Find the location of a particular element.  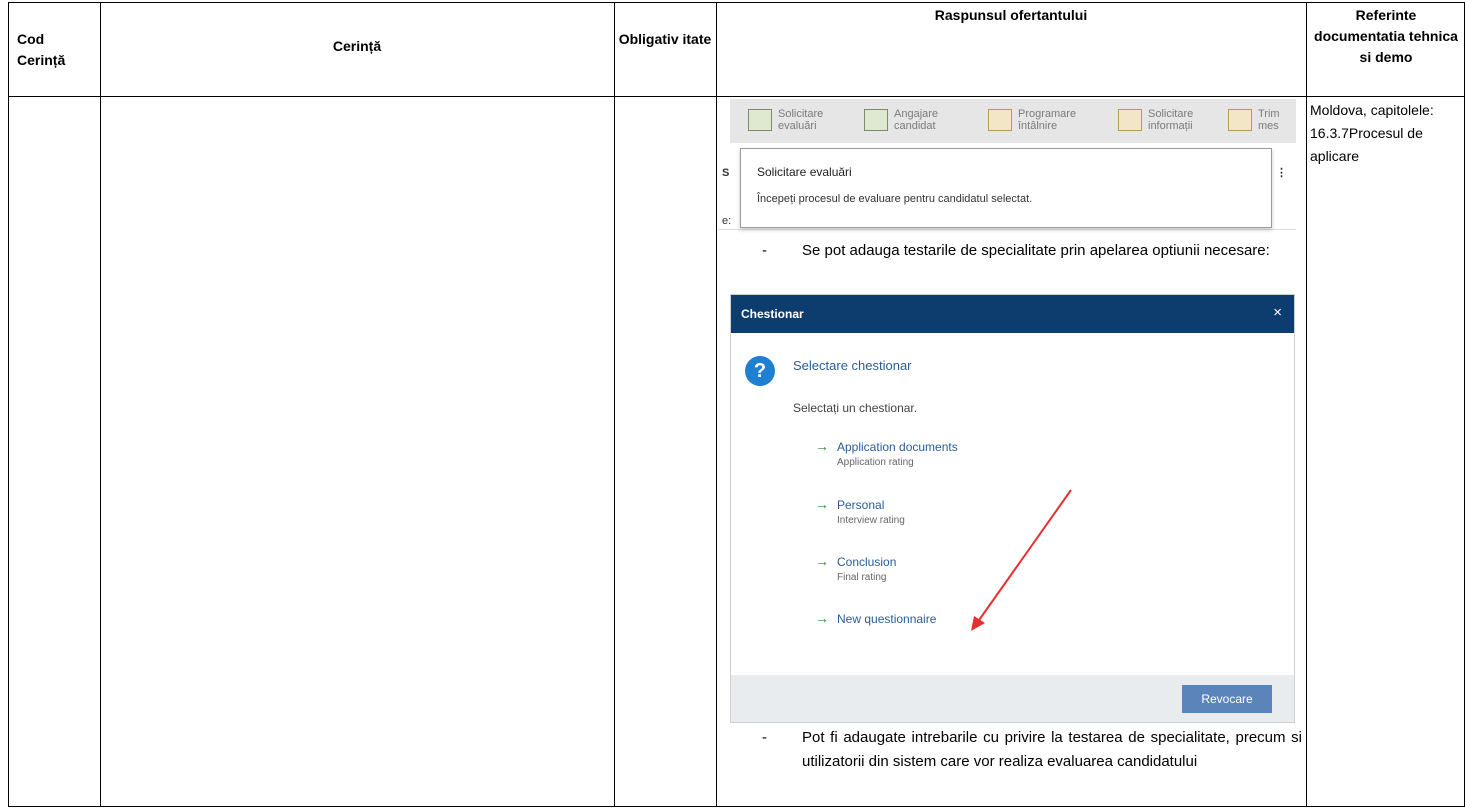

grid-icon: ⋮ is located at coordinates (1281, 173).